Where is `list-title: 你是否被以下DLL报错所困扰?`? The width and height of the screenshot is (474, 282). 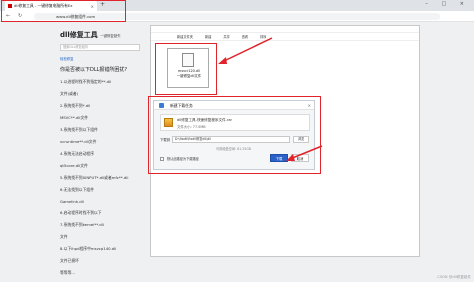
list-title: 你是否被以下DLL报错所困扰? is located at coordinates (94, 70).